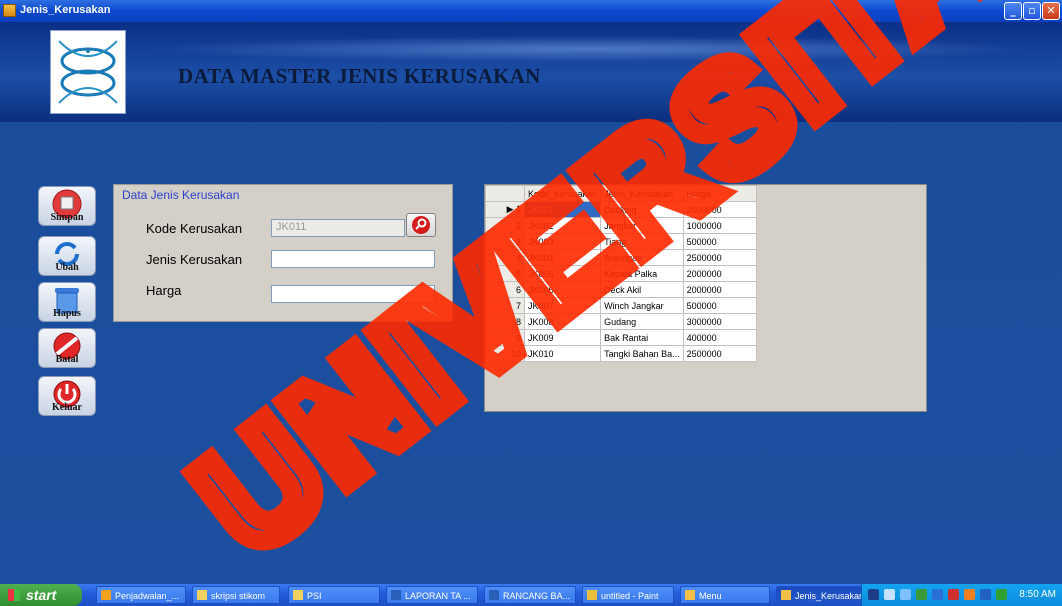 The height and width of the screenshot is (606, 1062). What do you see at coordinates (41, 595) in the screenshot?
I see `start-button: start` at bounding box center [41, 595].